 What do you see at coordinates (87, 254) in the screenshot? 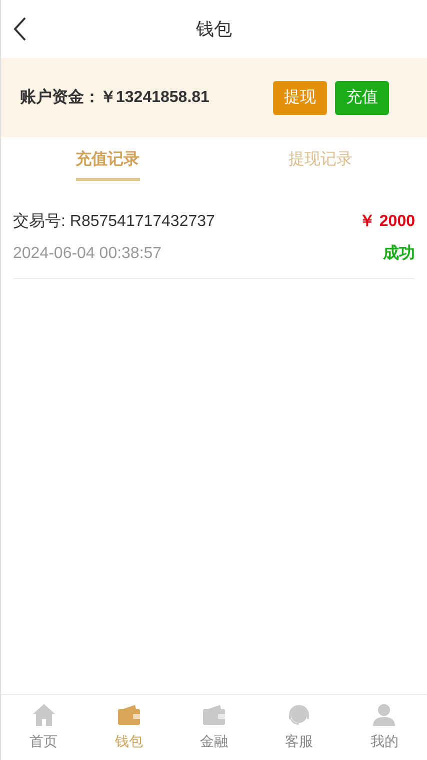
I see `timestamp: 2024-06-04 00:38:57` at bounding box center [87, 254].